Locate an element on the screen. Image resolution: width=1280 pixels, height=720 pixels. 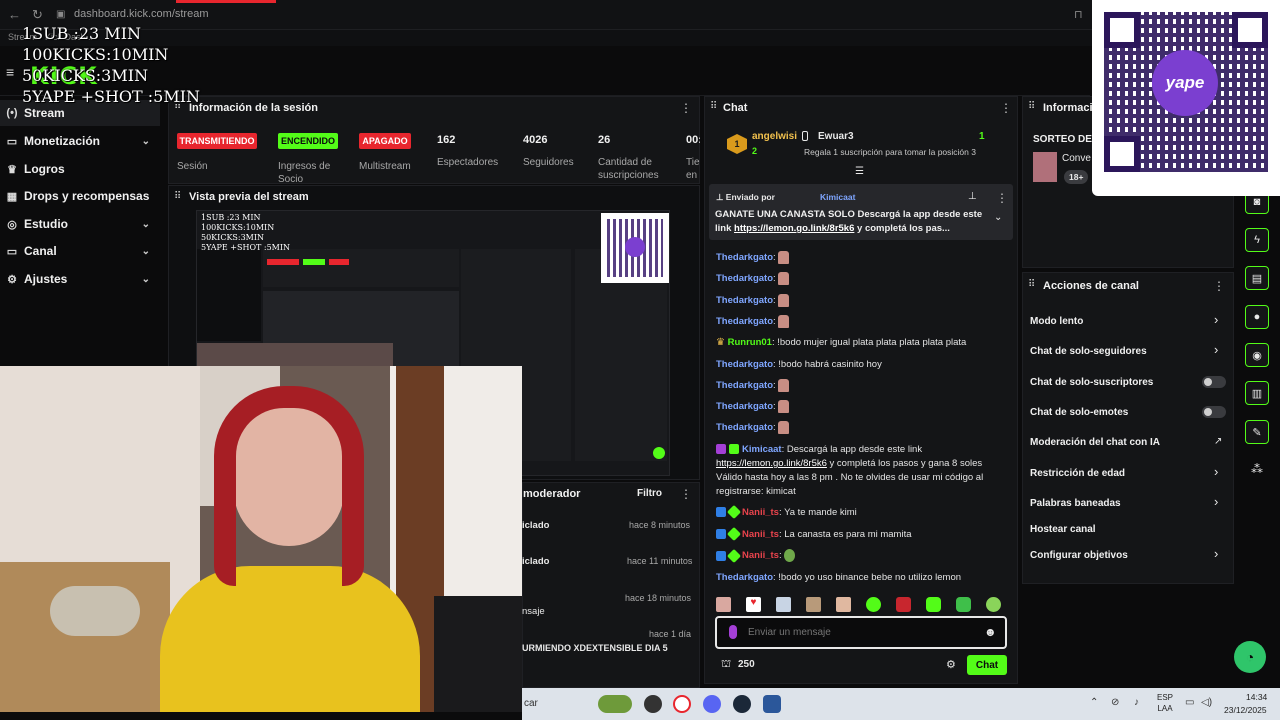
rail-document-icon: ▤ is located at coordinates (1257, 278).